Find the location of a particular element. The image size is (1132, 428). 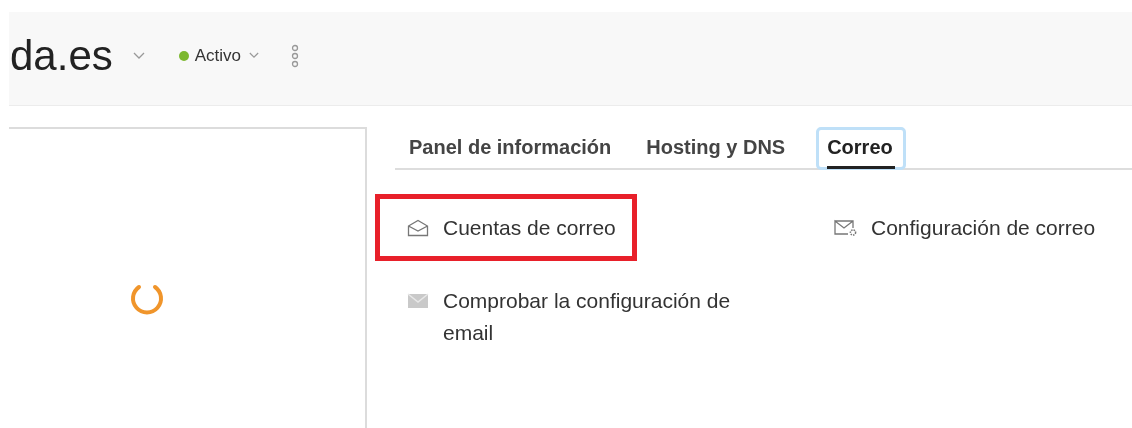

mail-link: Configuración de correo is located at coordinates (960, 227).